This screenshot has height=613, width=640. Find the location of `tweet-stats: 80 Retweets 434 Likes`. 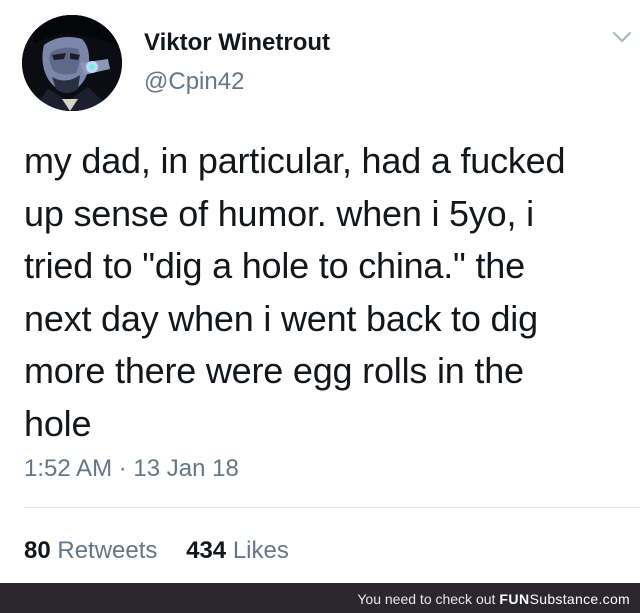

tweet-stats: 80 Retweets 434 Likes is located at coordinates (167, 551).